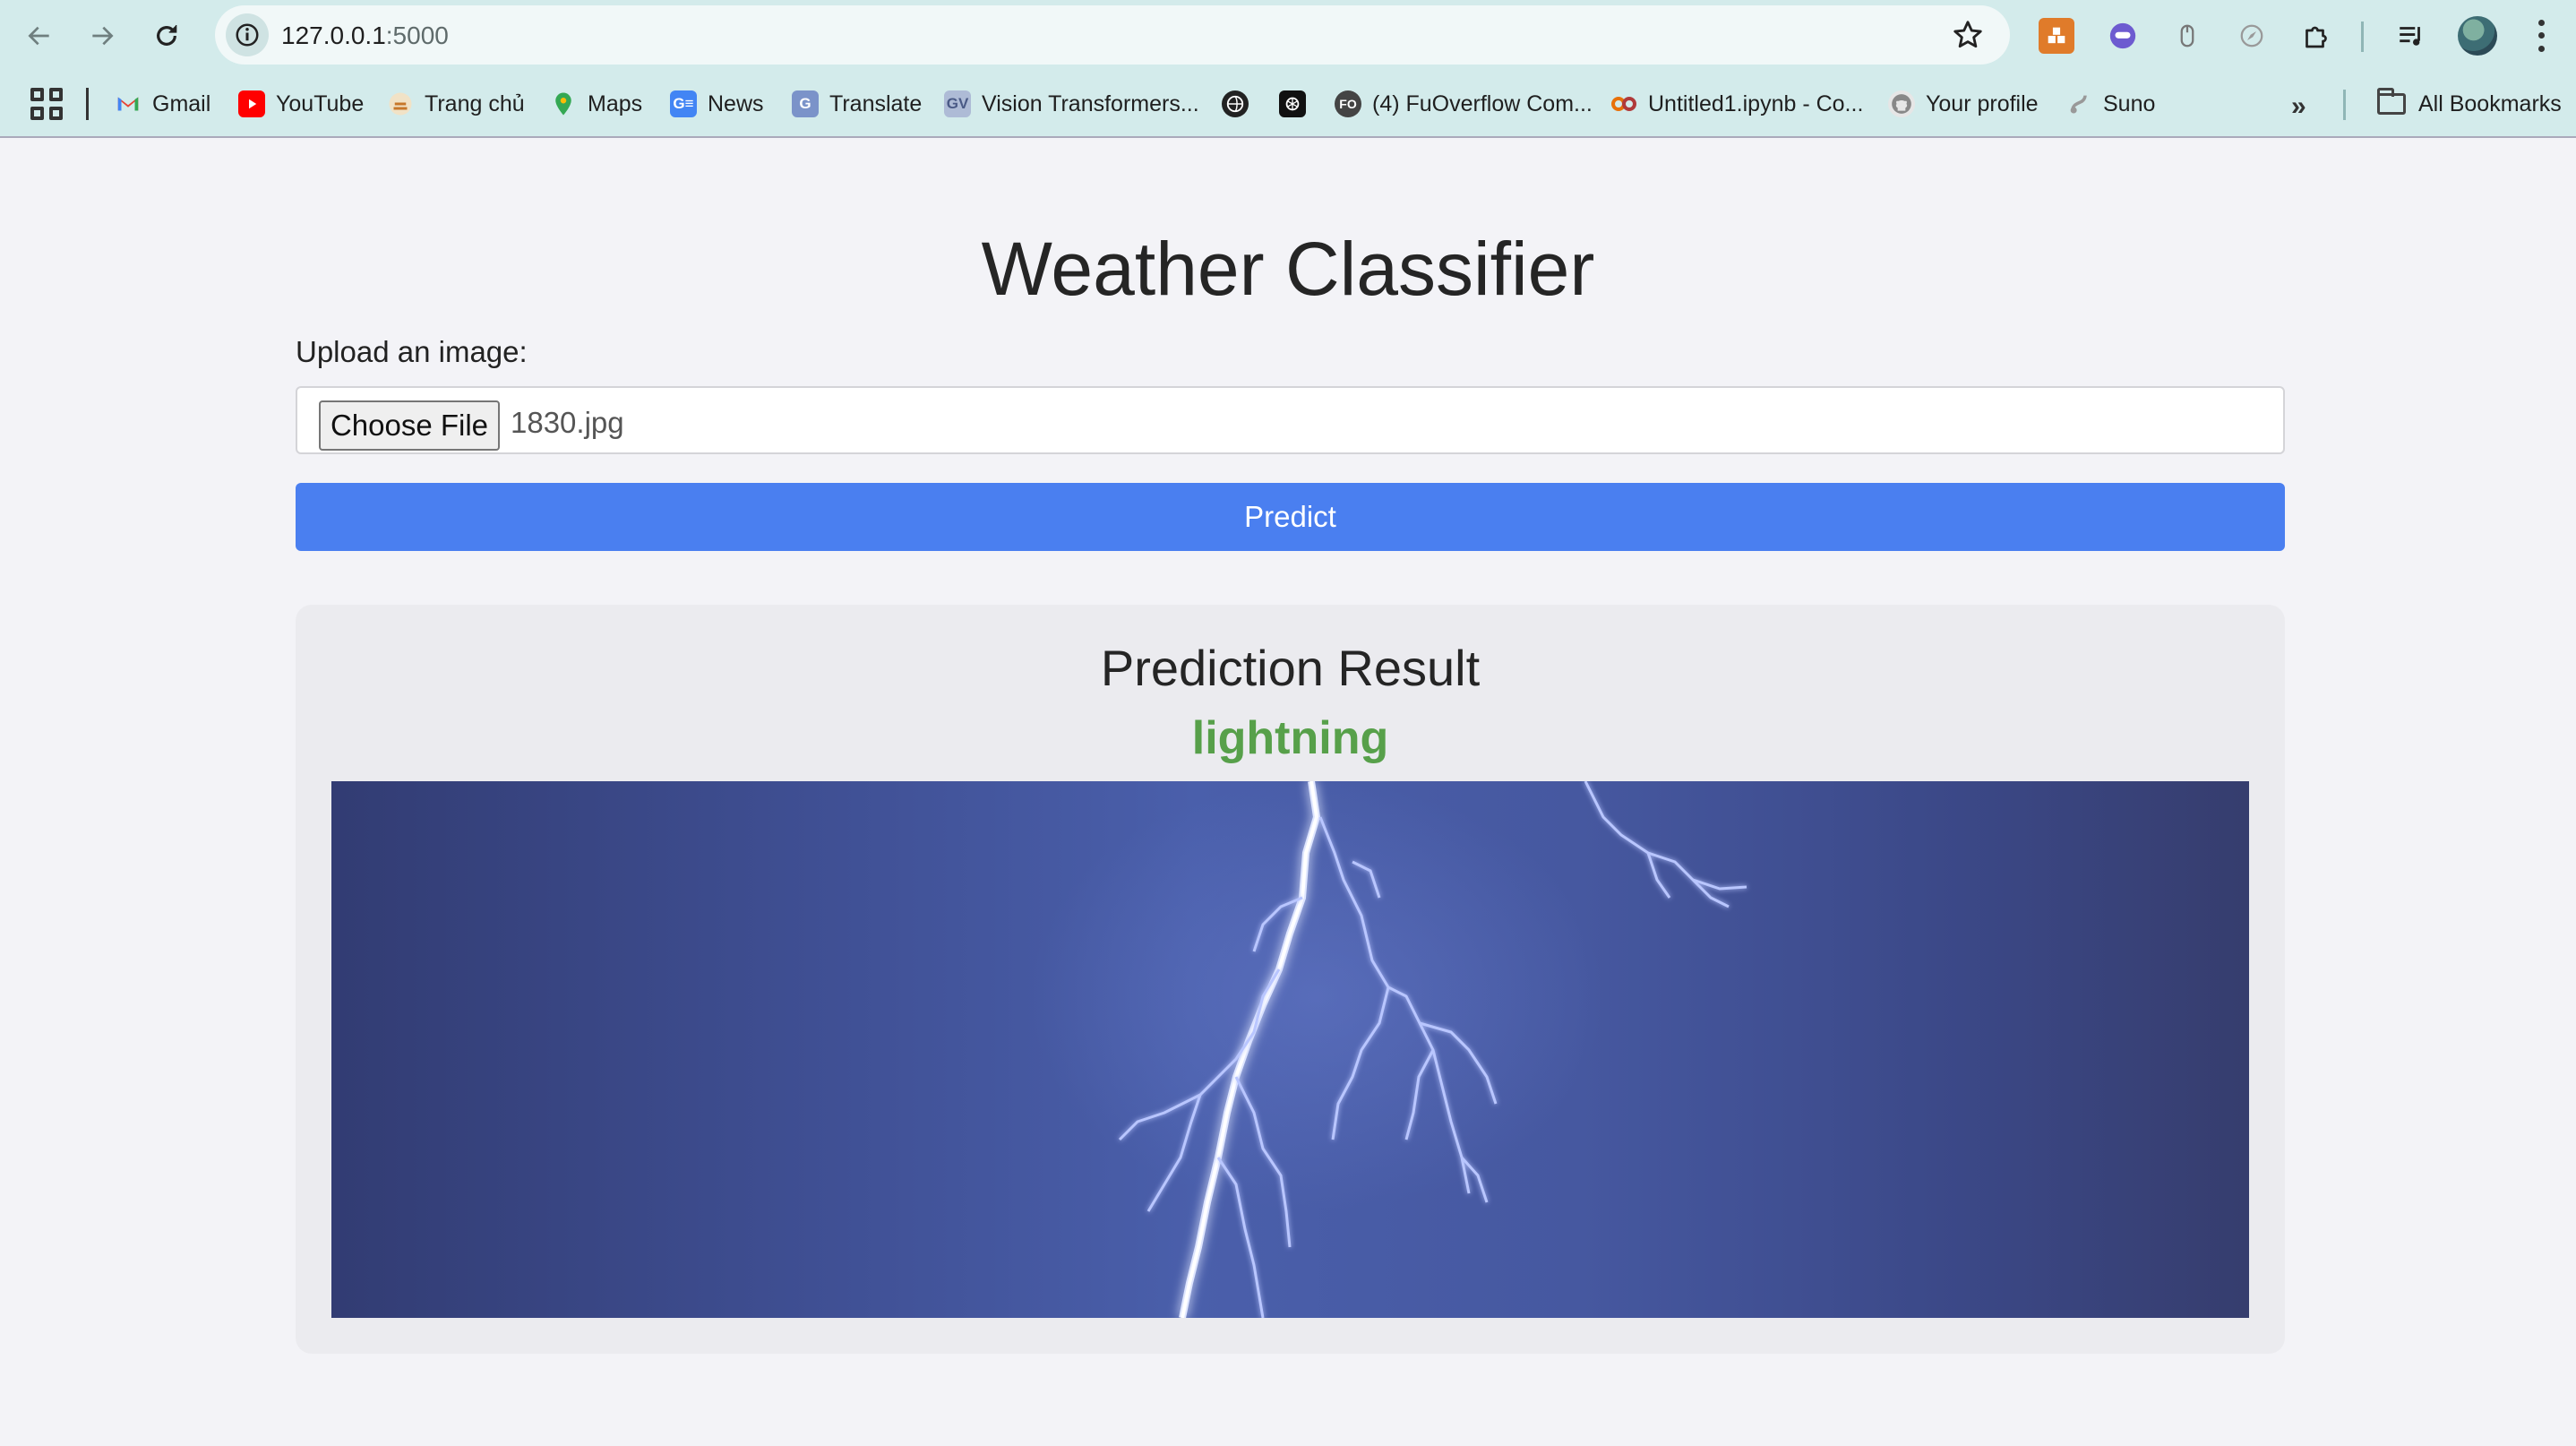 This screenshot has height=1446, width=2576. I want to click on openai-icon, so click(1292, 103).